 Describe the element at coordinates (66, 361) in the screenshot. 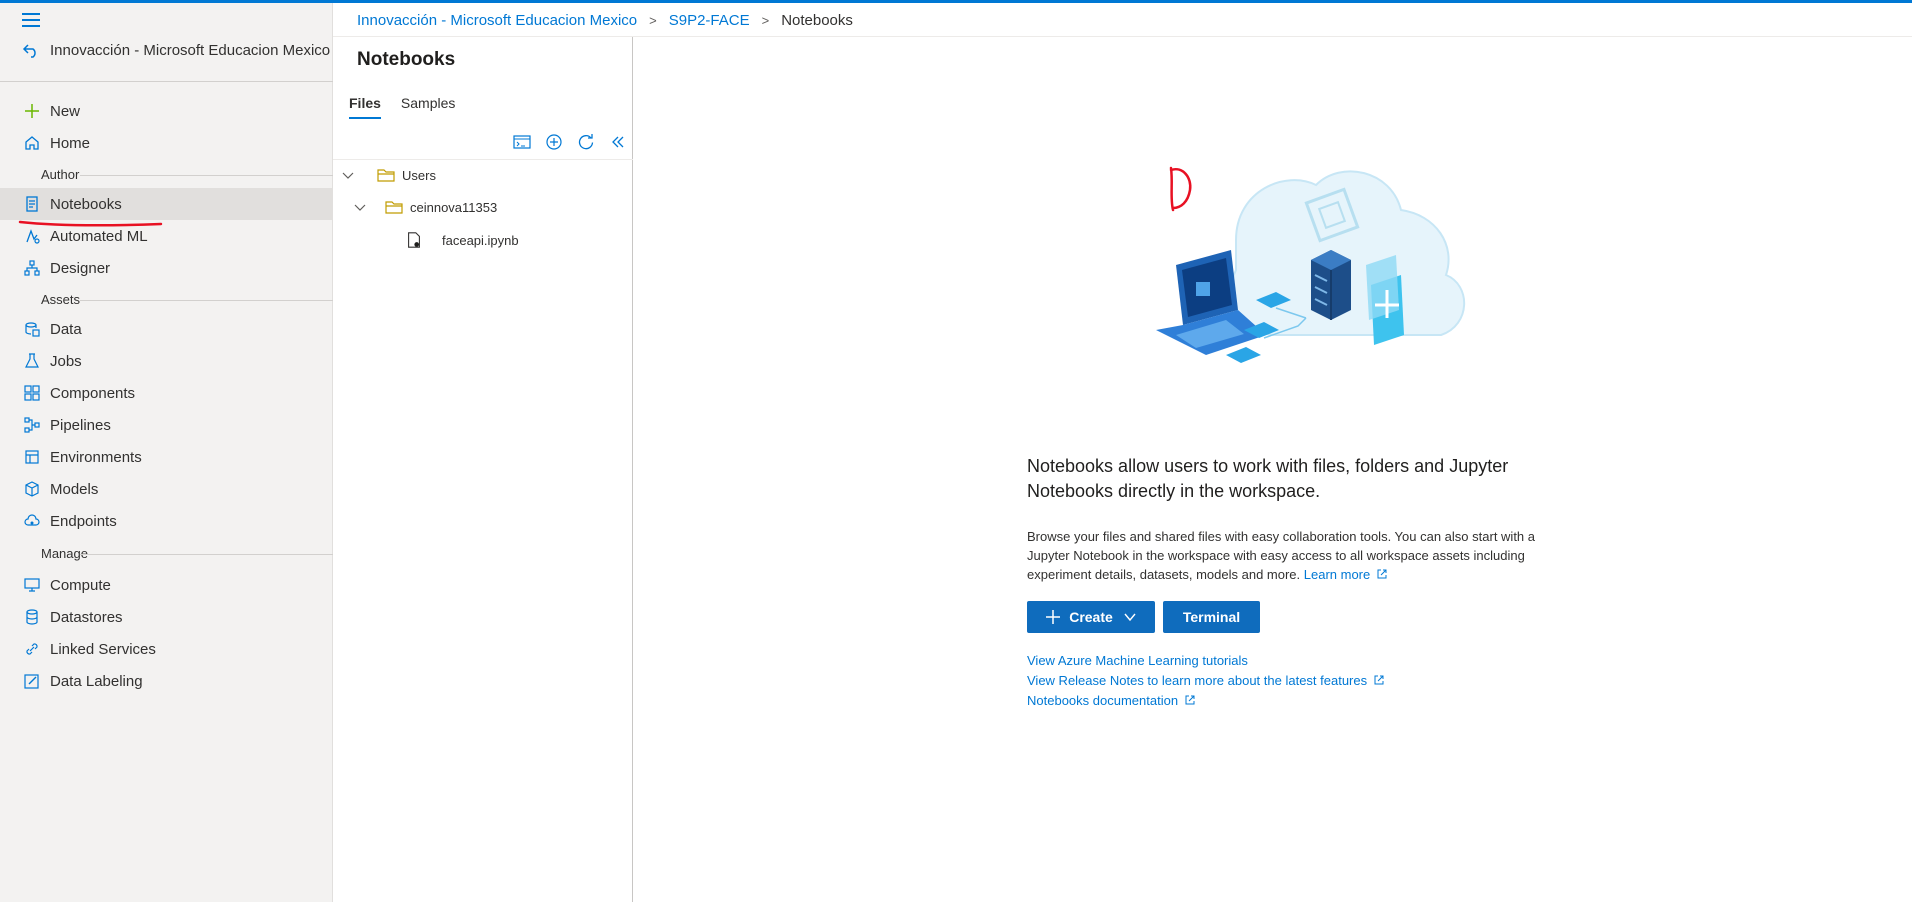

I see `nav-item-label: Jobs` at that location.